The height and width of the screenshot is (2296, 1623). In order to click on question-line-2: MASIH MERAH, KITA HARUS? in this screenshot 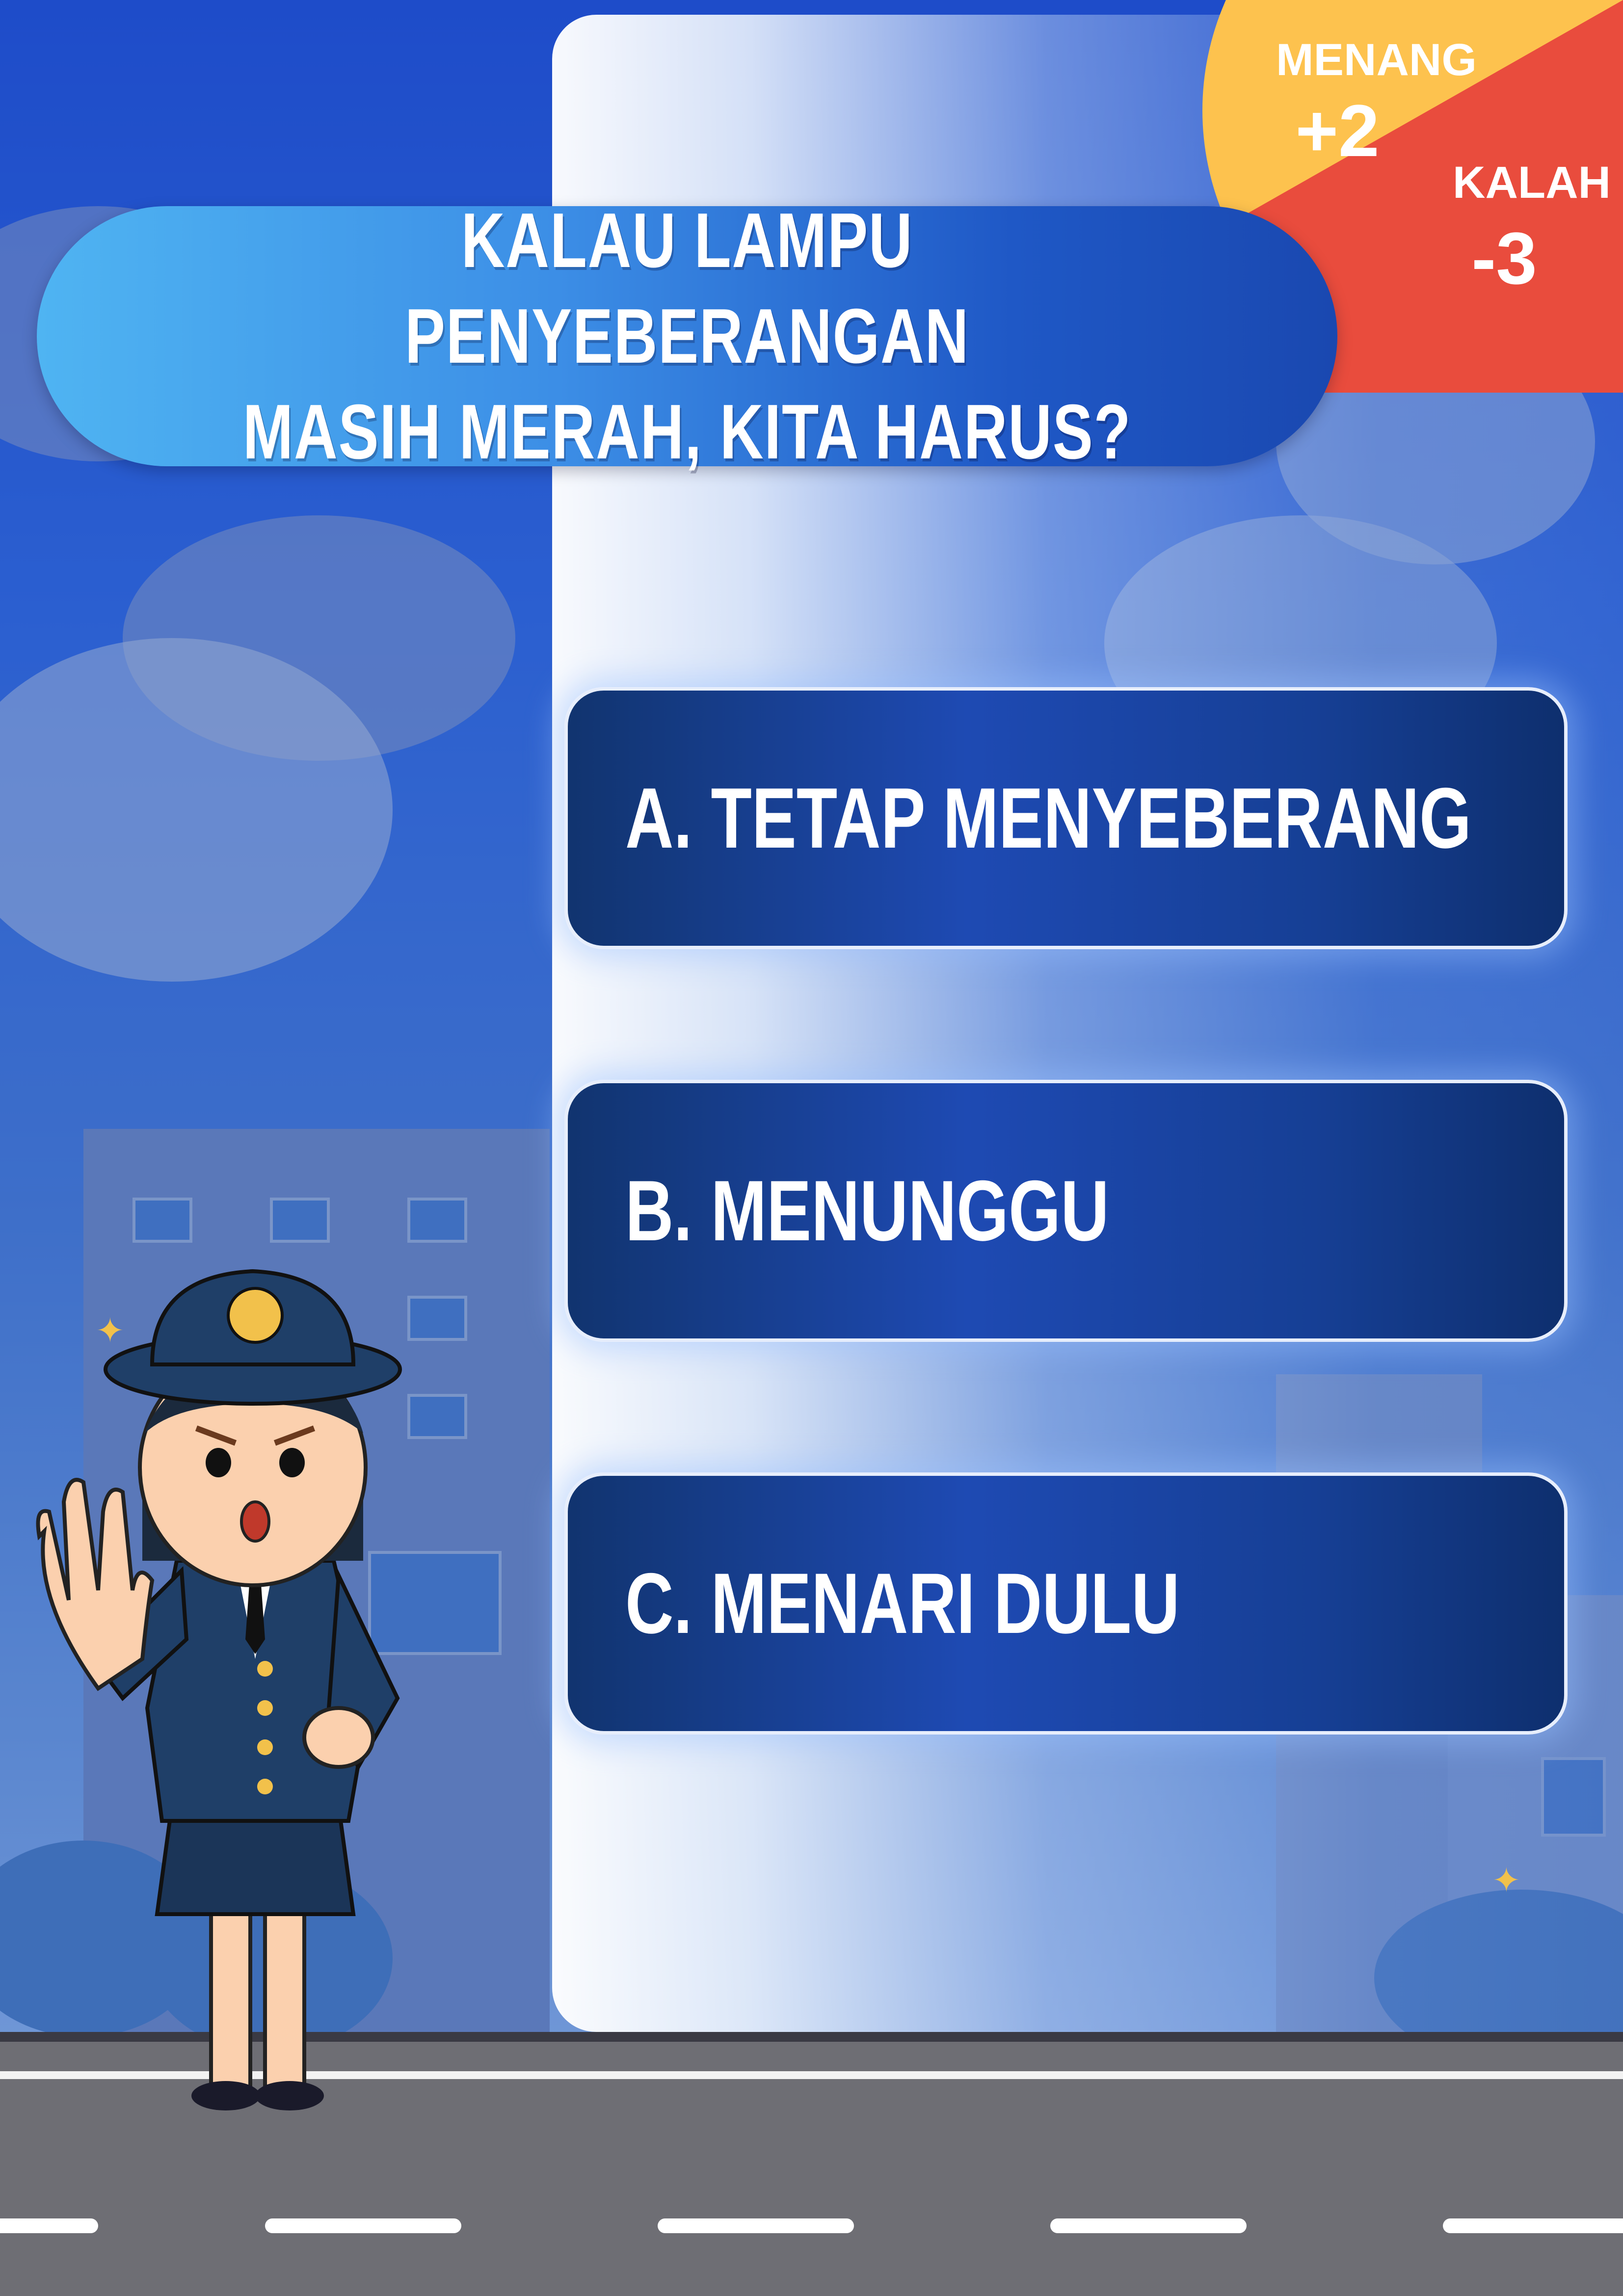, I will do `click(687, 432)`.